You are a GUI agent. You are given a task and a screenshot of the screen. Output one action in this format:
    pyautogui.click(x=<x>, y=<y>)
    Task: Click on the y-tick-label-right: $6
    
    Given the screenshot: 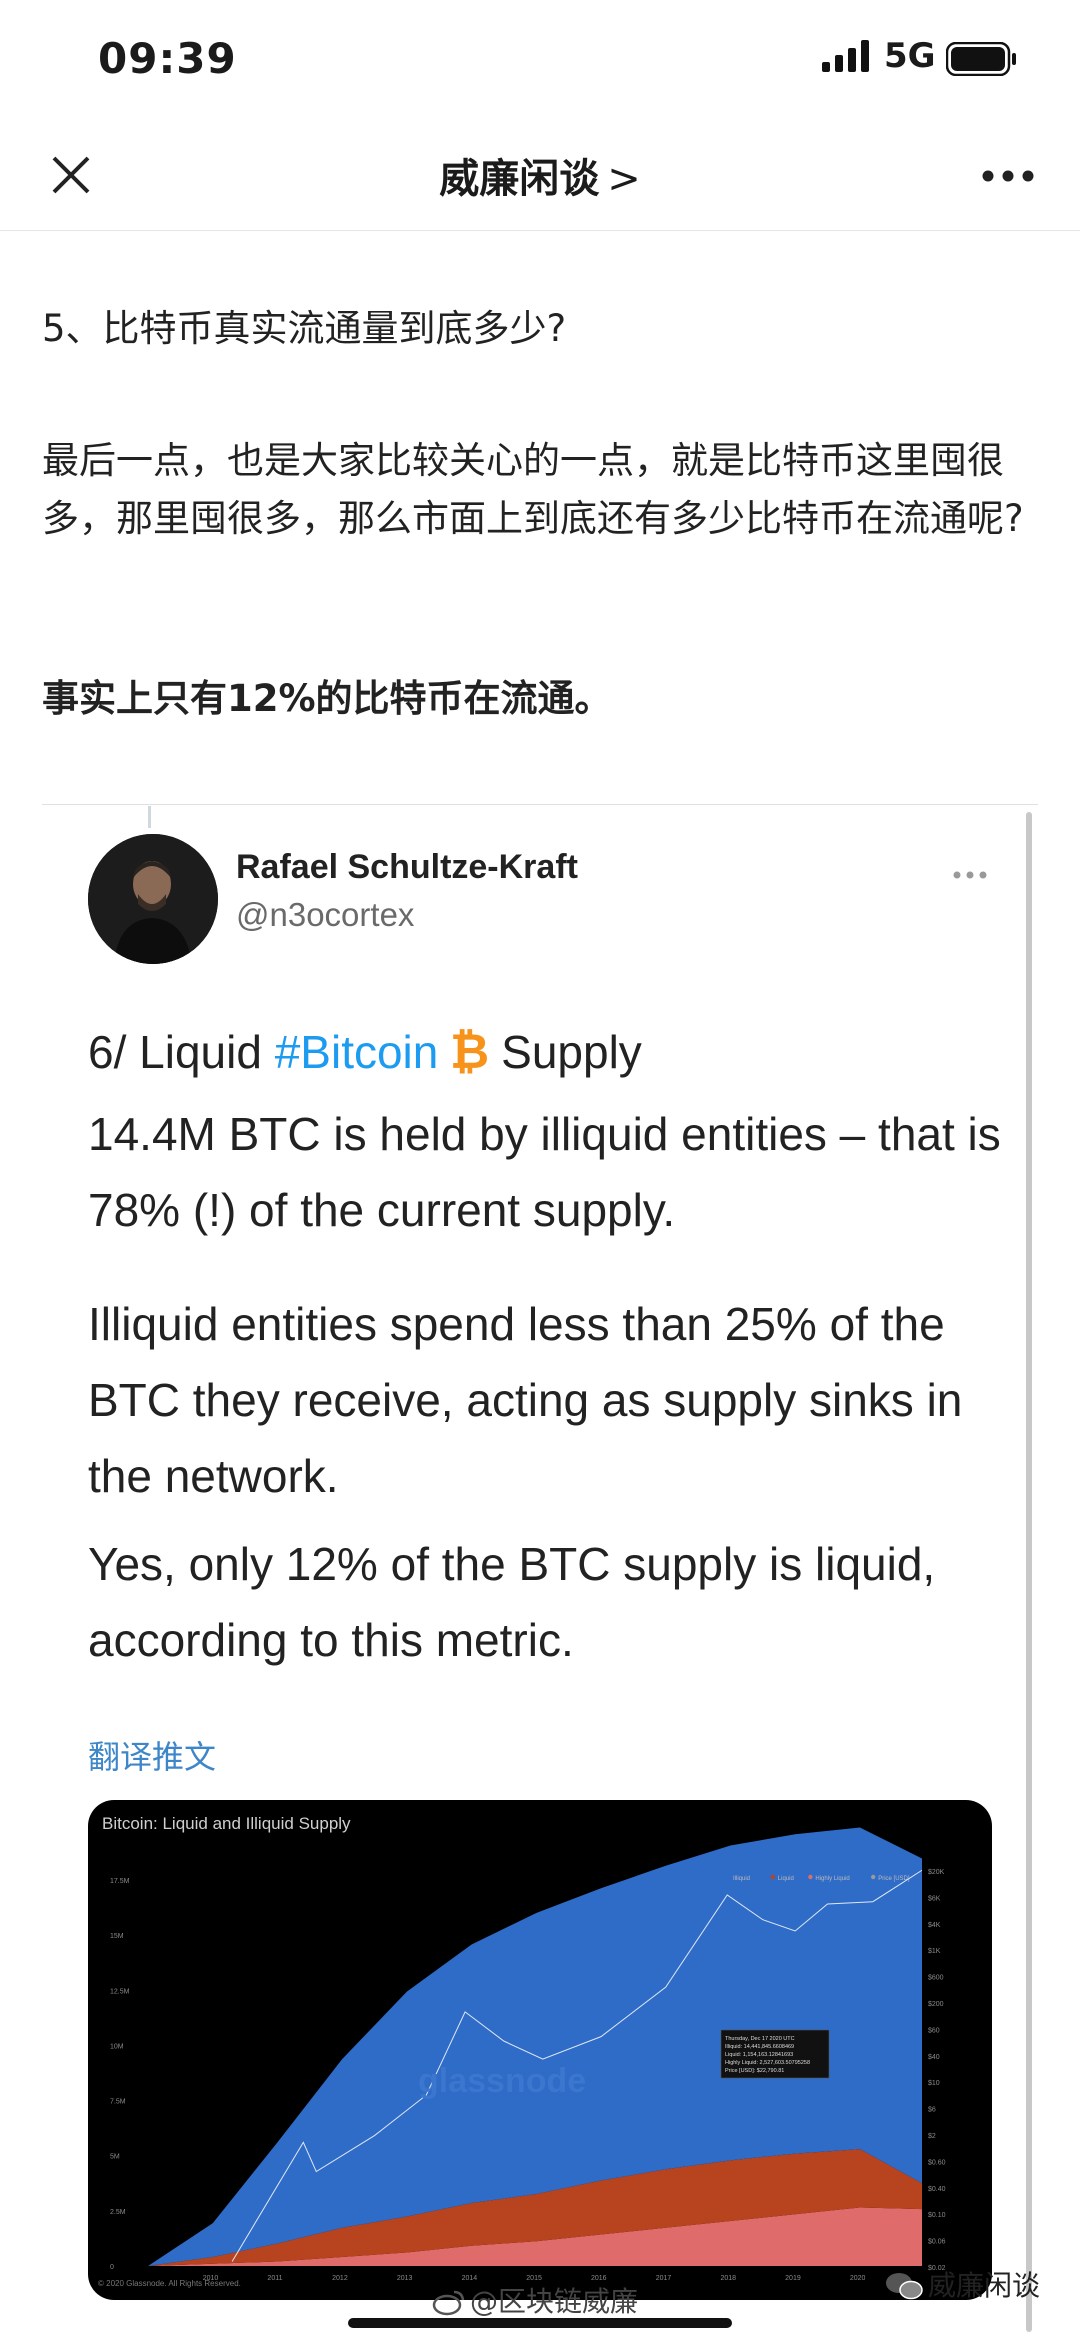 What is the action you would take?
    pyautogui.click(x=932, y=2110)
    